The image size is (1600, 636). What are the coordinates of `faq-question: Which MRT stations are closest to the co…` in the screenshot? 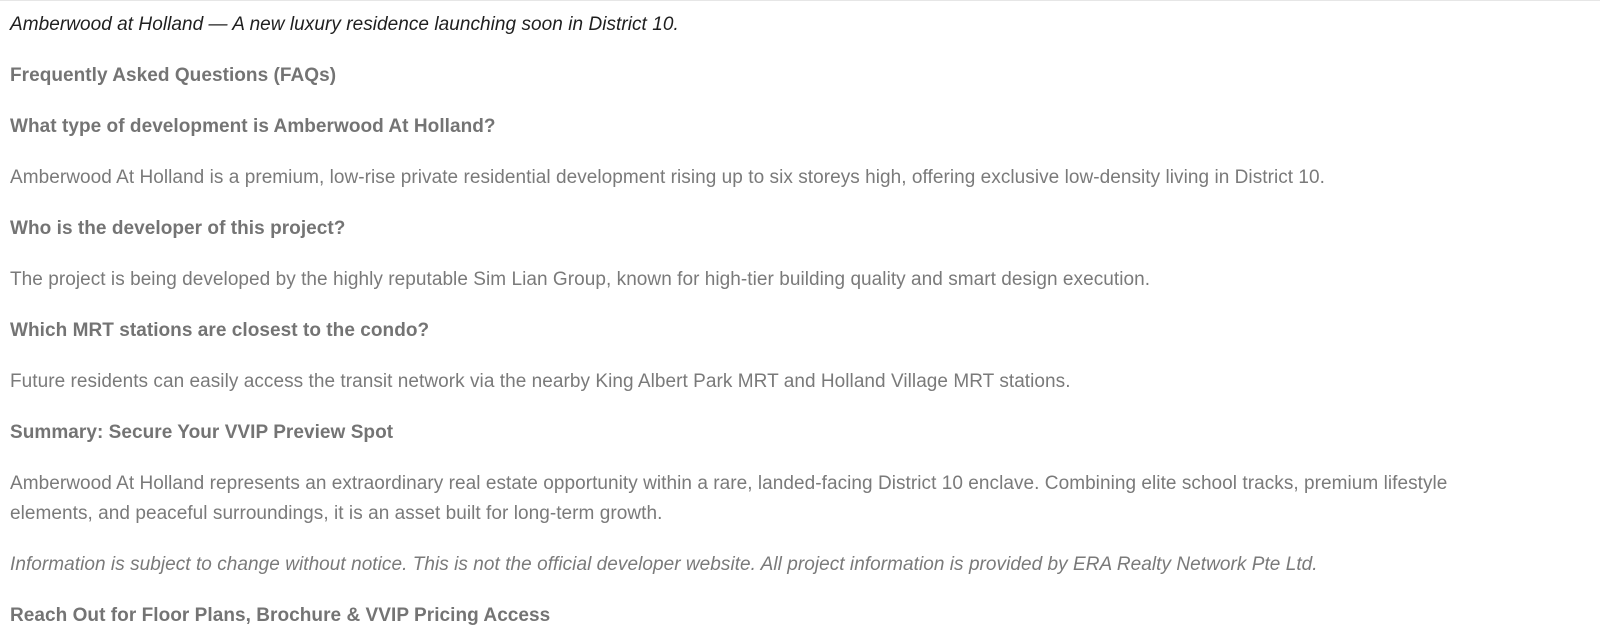 It's located at (220, 330).